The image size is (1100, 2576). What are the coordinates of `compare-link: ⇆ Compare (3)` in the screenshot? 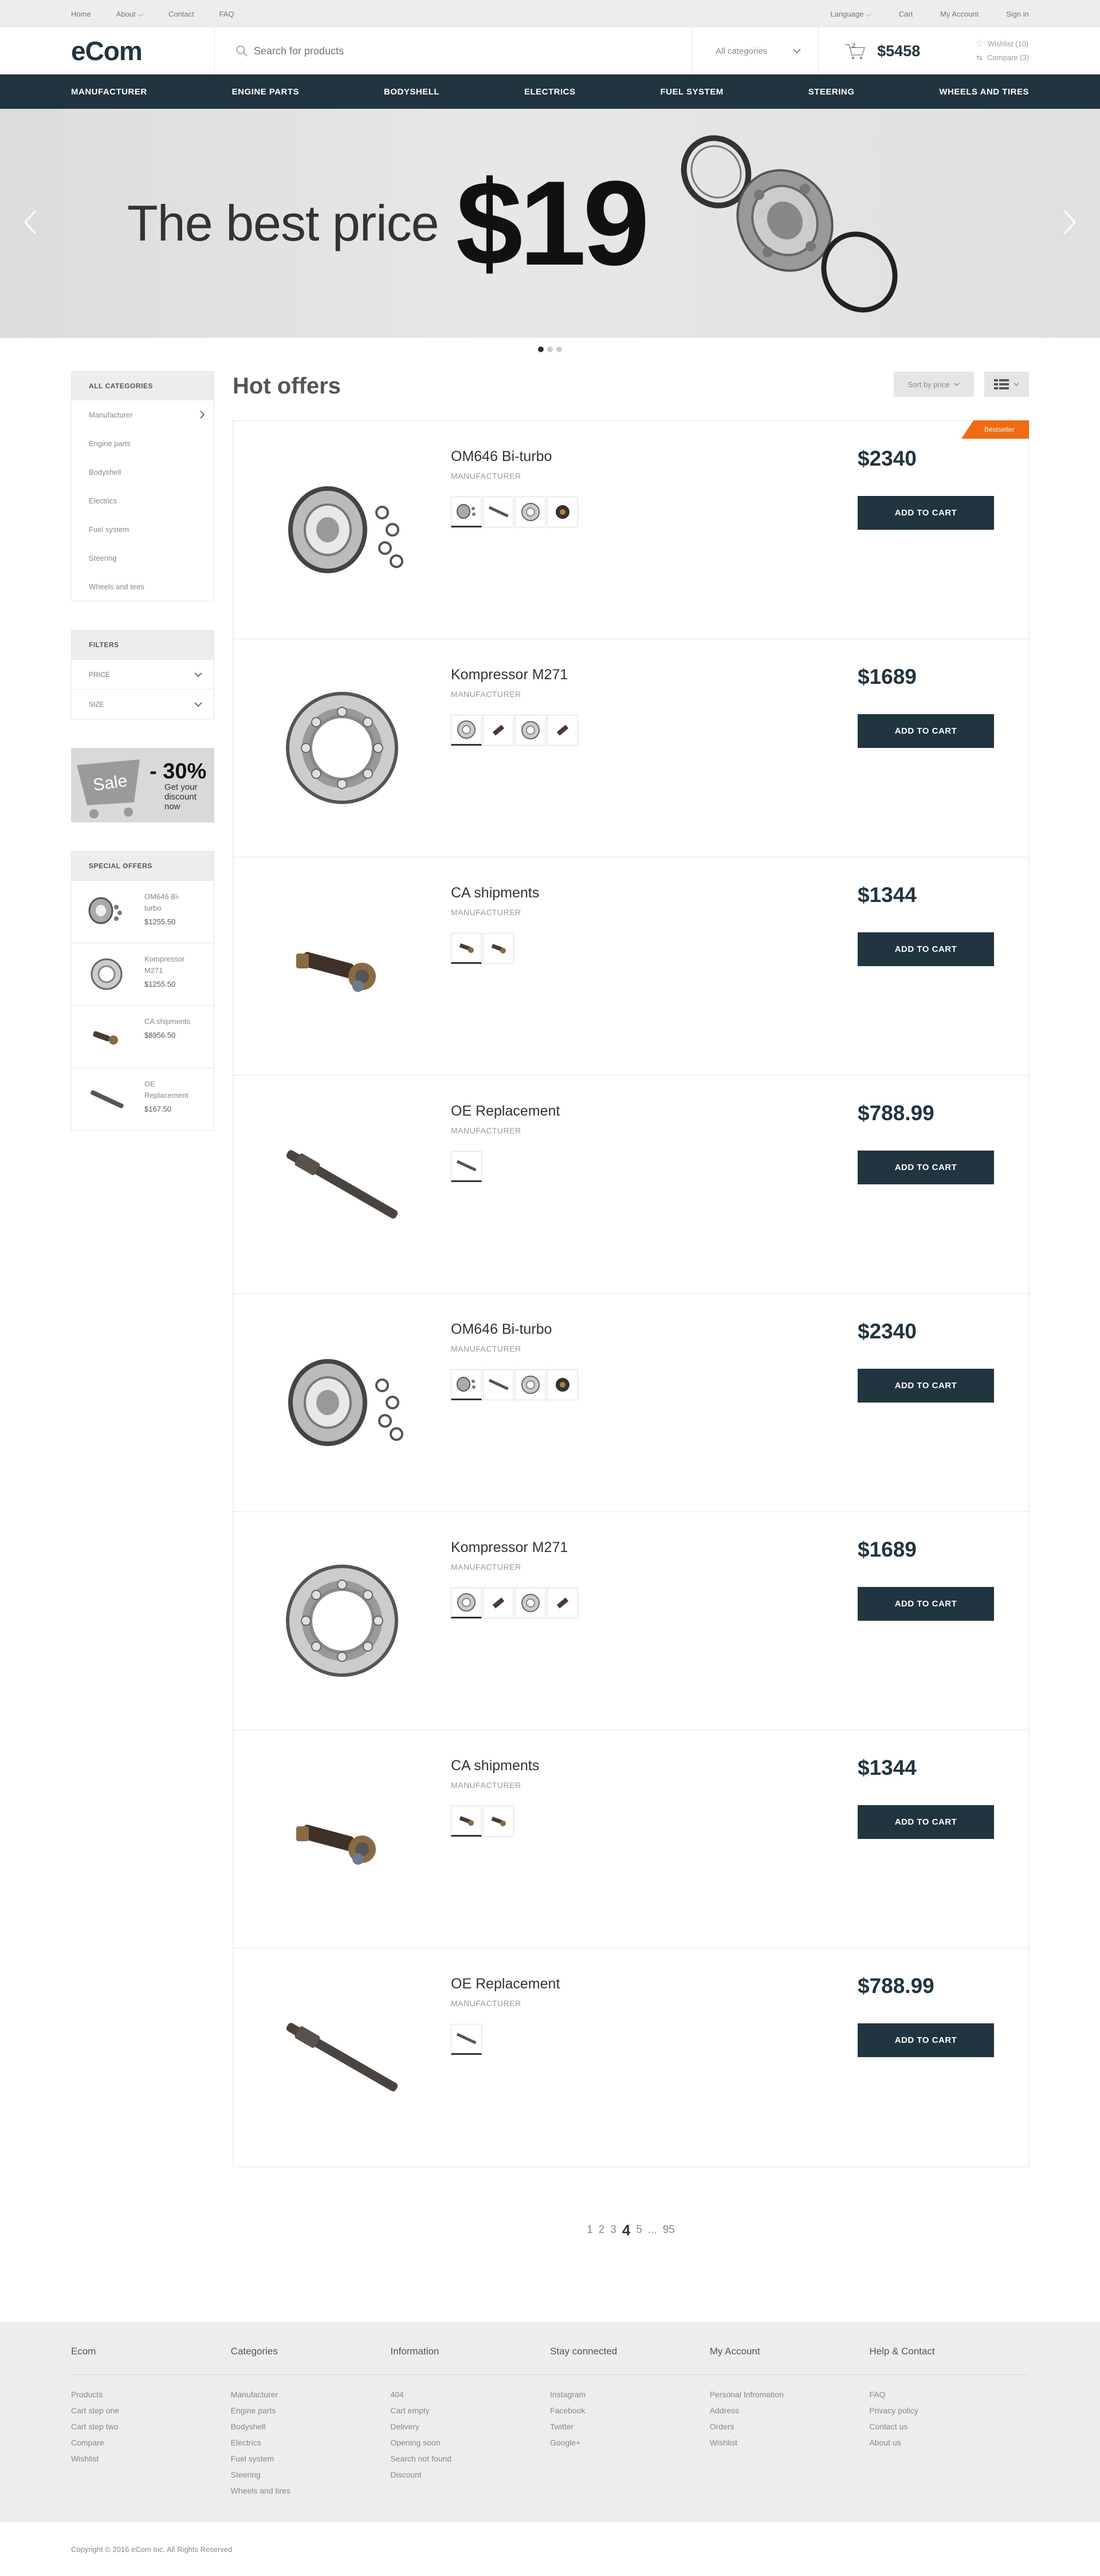 It's located at (1002, 58).